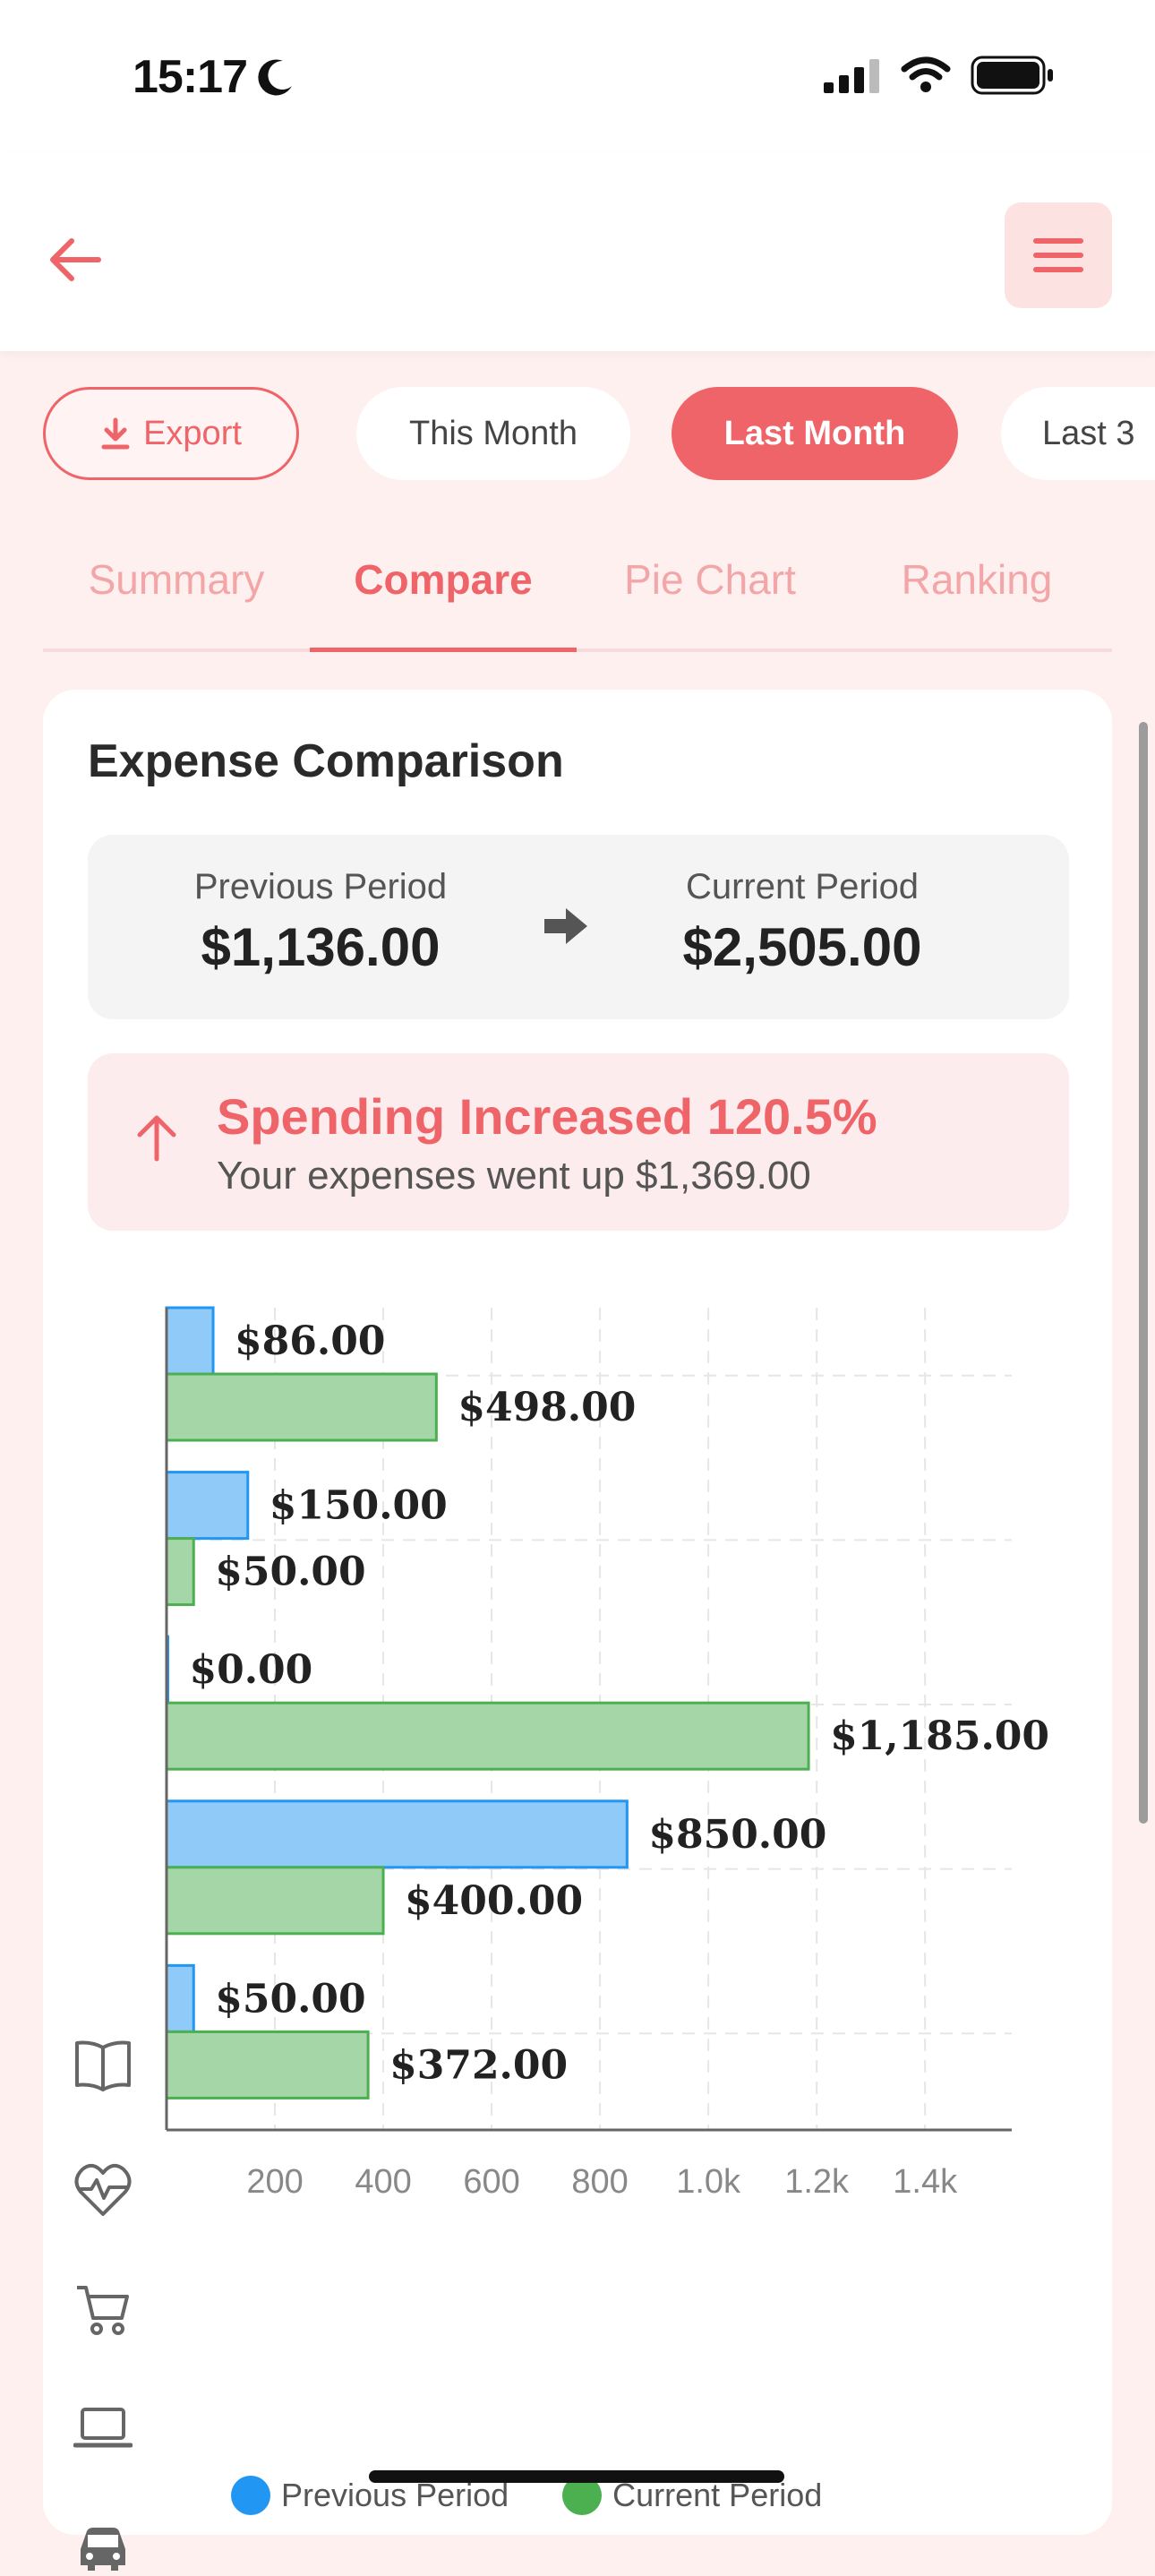 The height and width of the screenshot is (2576, 1155). What do you see at coordinates (494, 1901) in the screenshot?
I see `bar-value-label: $400.00` at bounding box center [494, 1901].